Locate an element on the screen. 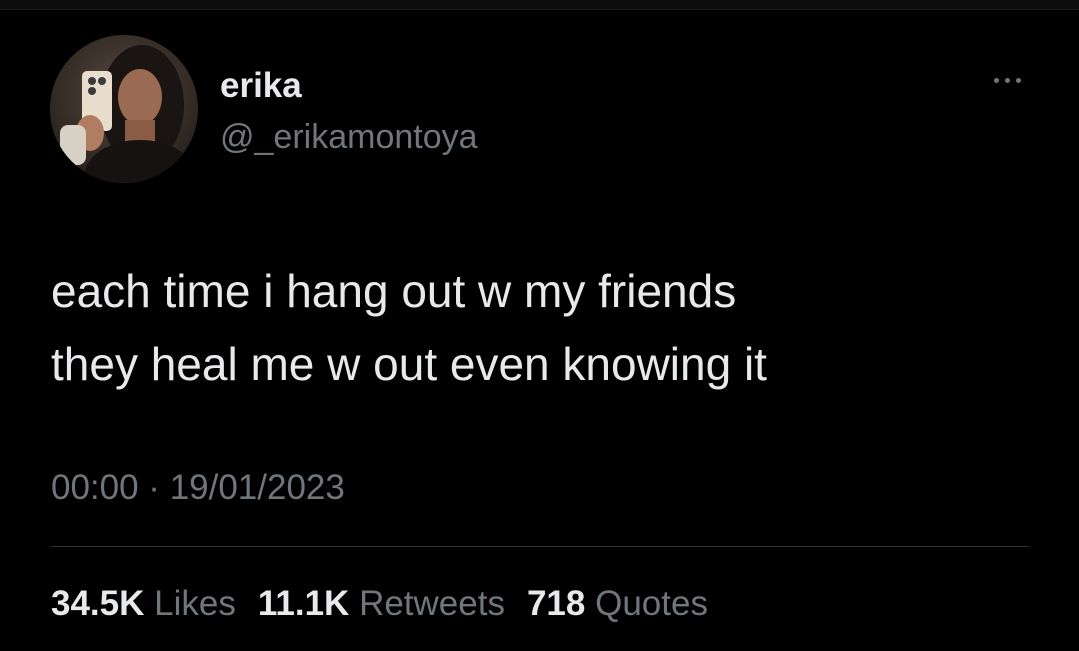 The width and height of the screenshot is (1079, 651). likes-count: 34.5K is located at coordinates (98, 603).